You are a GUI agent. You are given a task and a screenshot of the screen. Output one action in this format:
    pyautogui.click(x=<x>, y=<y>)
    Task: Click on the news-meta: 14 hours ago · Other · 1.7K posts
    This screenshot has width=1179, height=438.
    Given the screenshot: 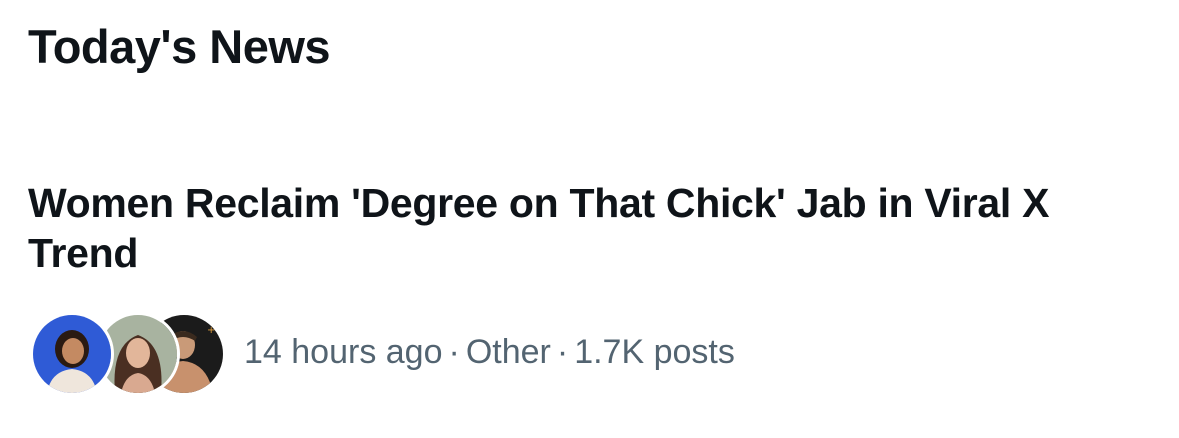 What is the action you would take?
    pyautogui.click(x=489, y=352)
    